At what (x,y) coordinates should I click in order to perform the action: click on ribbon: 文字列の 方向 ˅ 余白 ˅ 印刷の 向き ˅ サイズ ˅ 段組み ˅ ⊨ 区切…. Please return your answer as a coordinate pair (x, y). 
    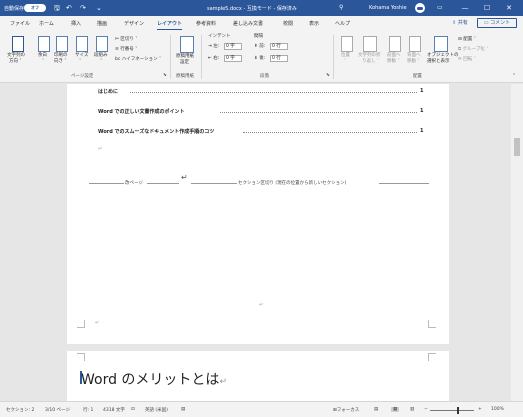
    Looking at the image, I should click on (261, 56).